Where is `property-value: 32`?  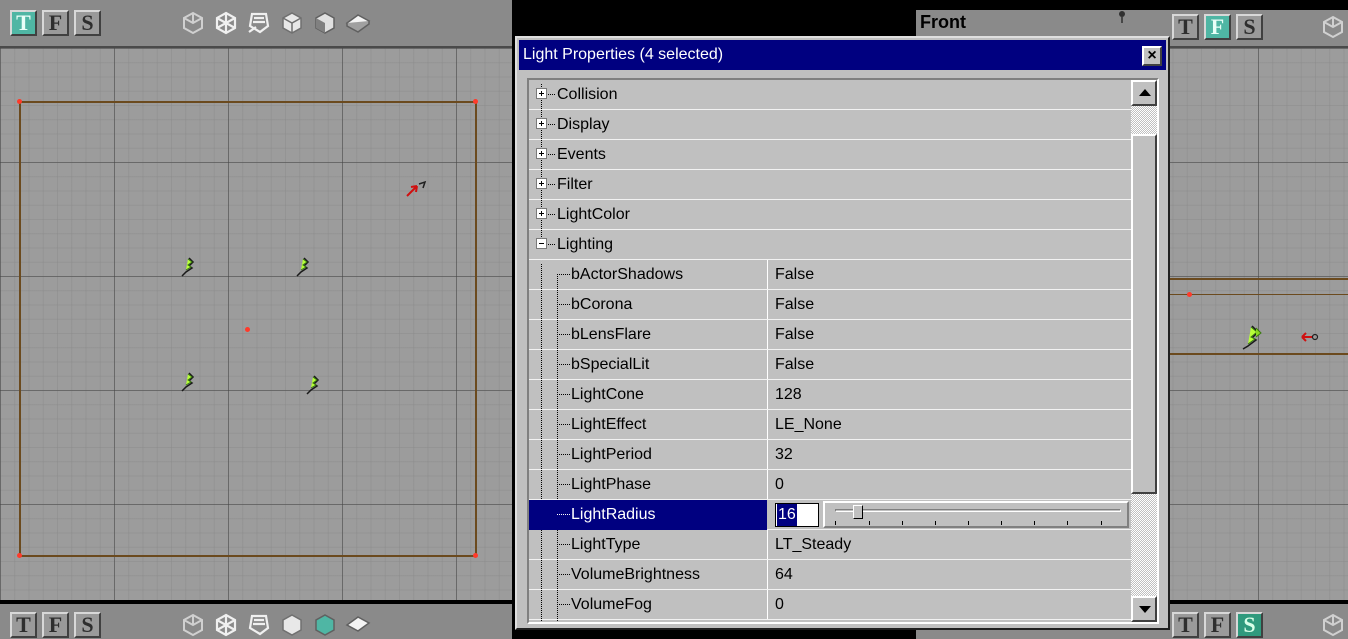
property-value: 32 is located at coordinates (784, 454).